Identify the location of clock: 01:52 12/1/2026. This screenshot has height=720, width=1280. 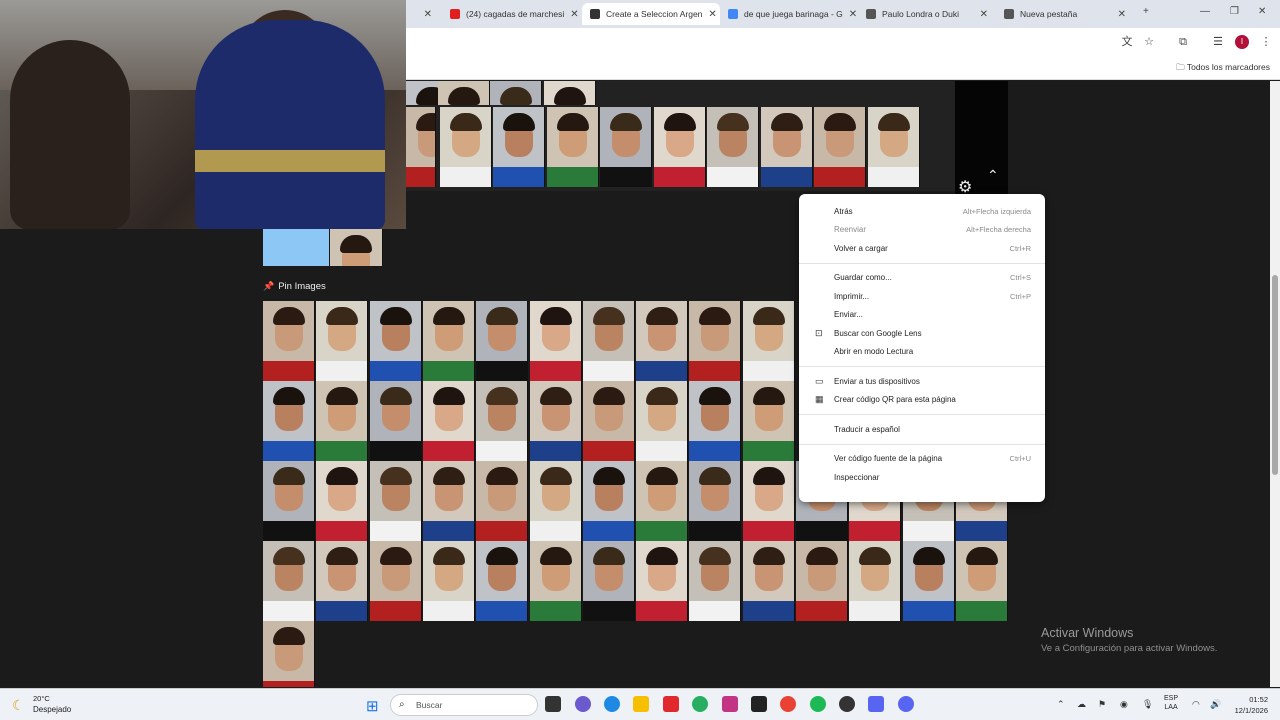
(1247, 705).